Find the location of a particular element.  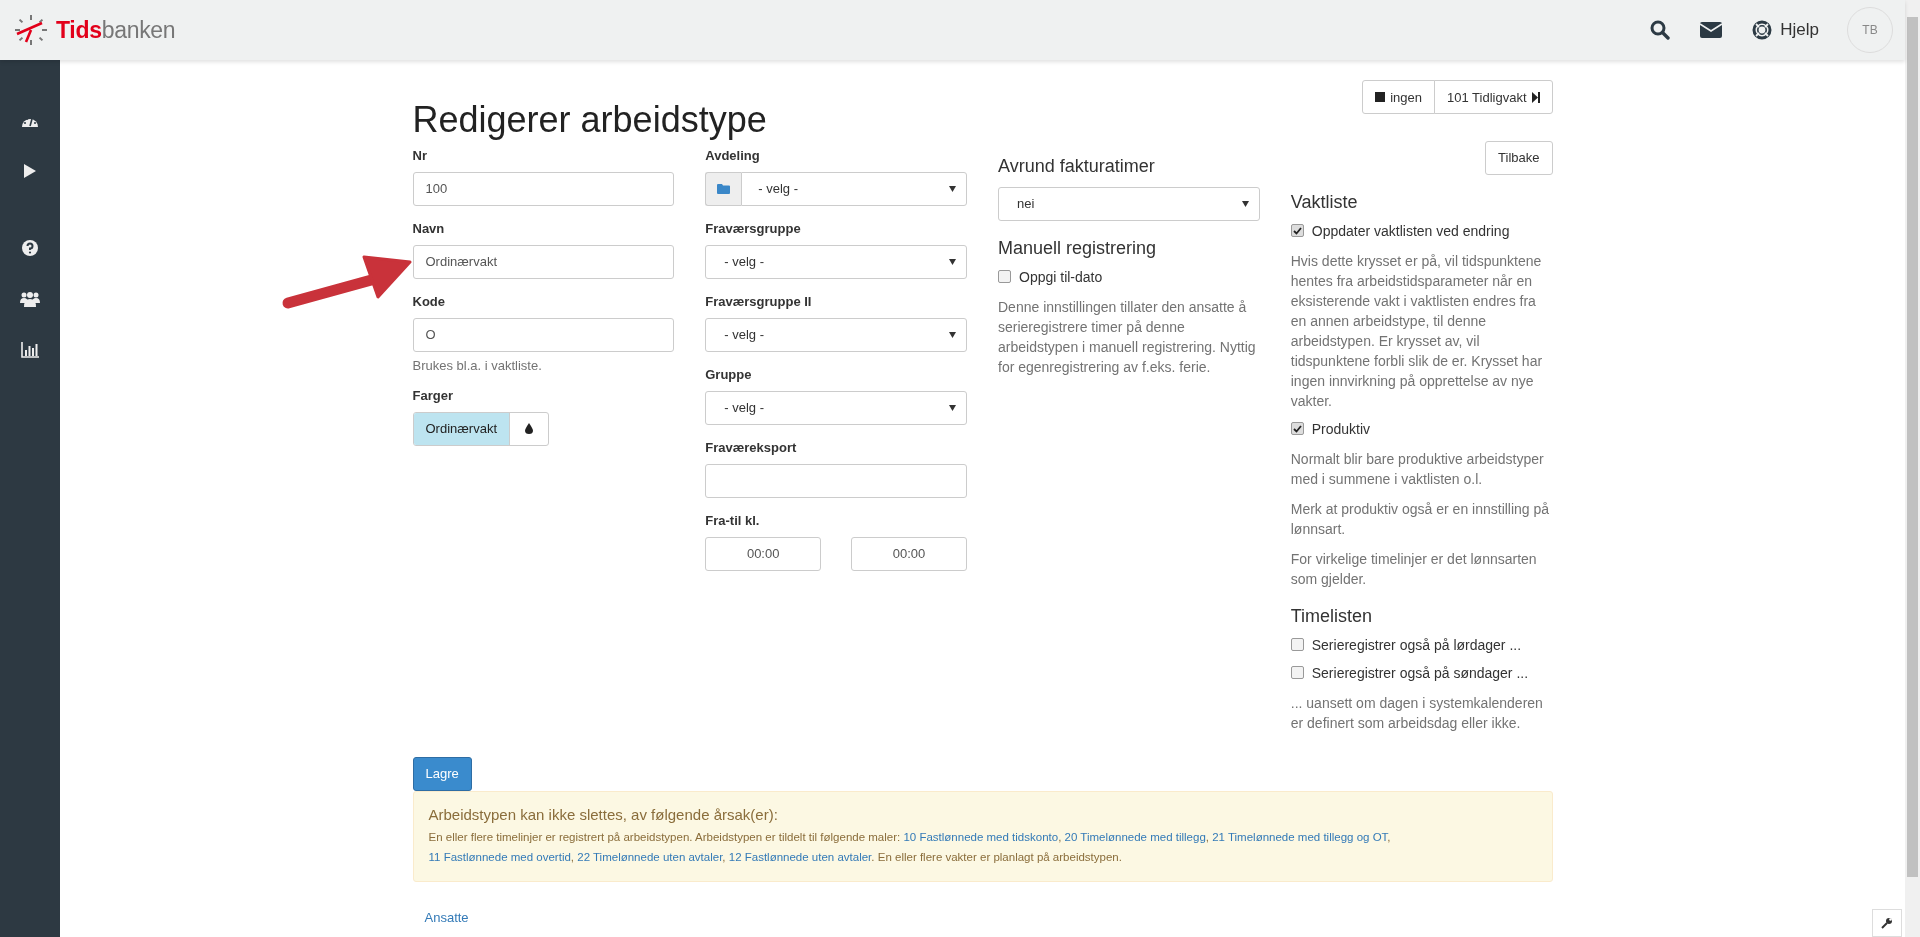

lifebuoy-icon is located at coordinates (1762, 30).